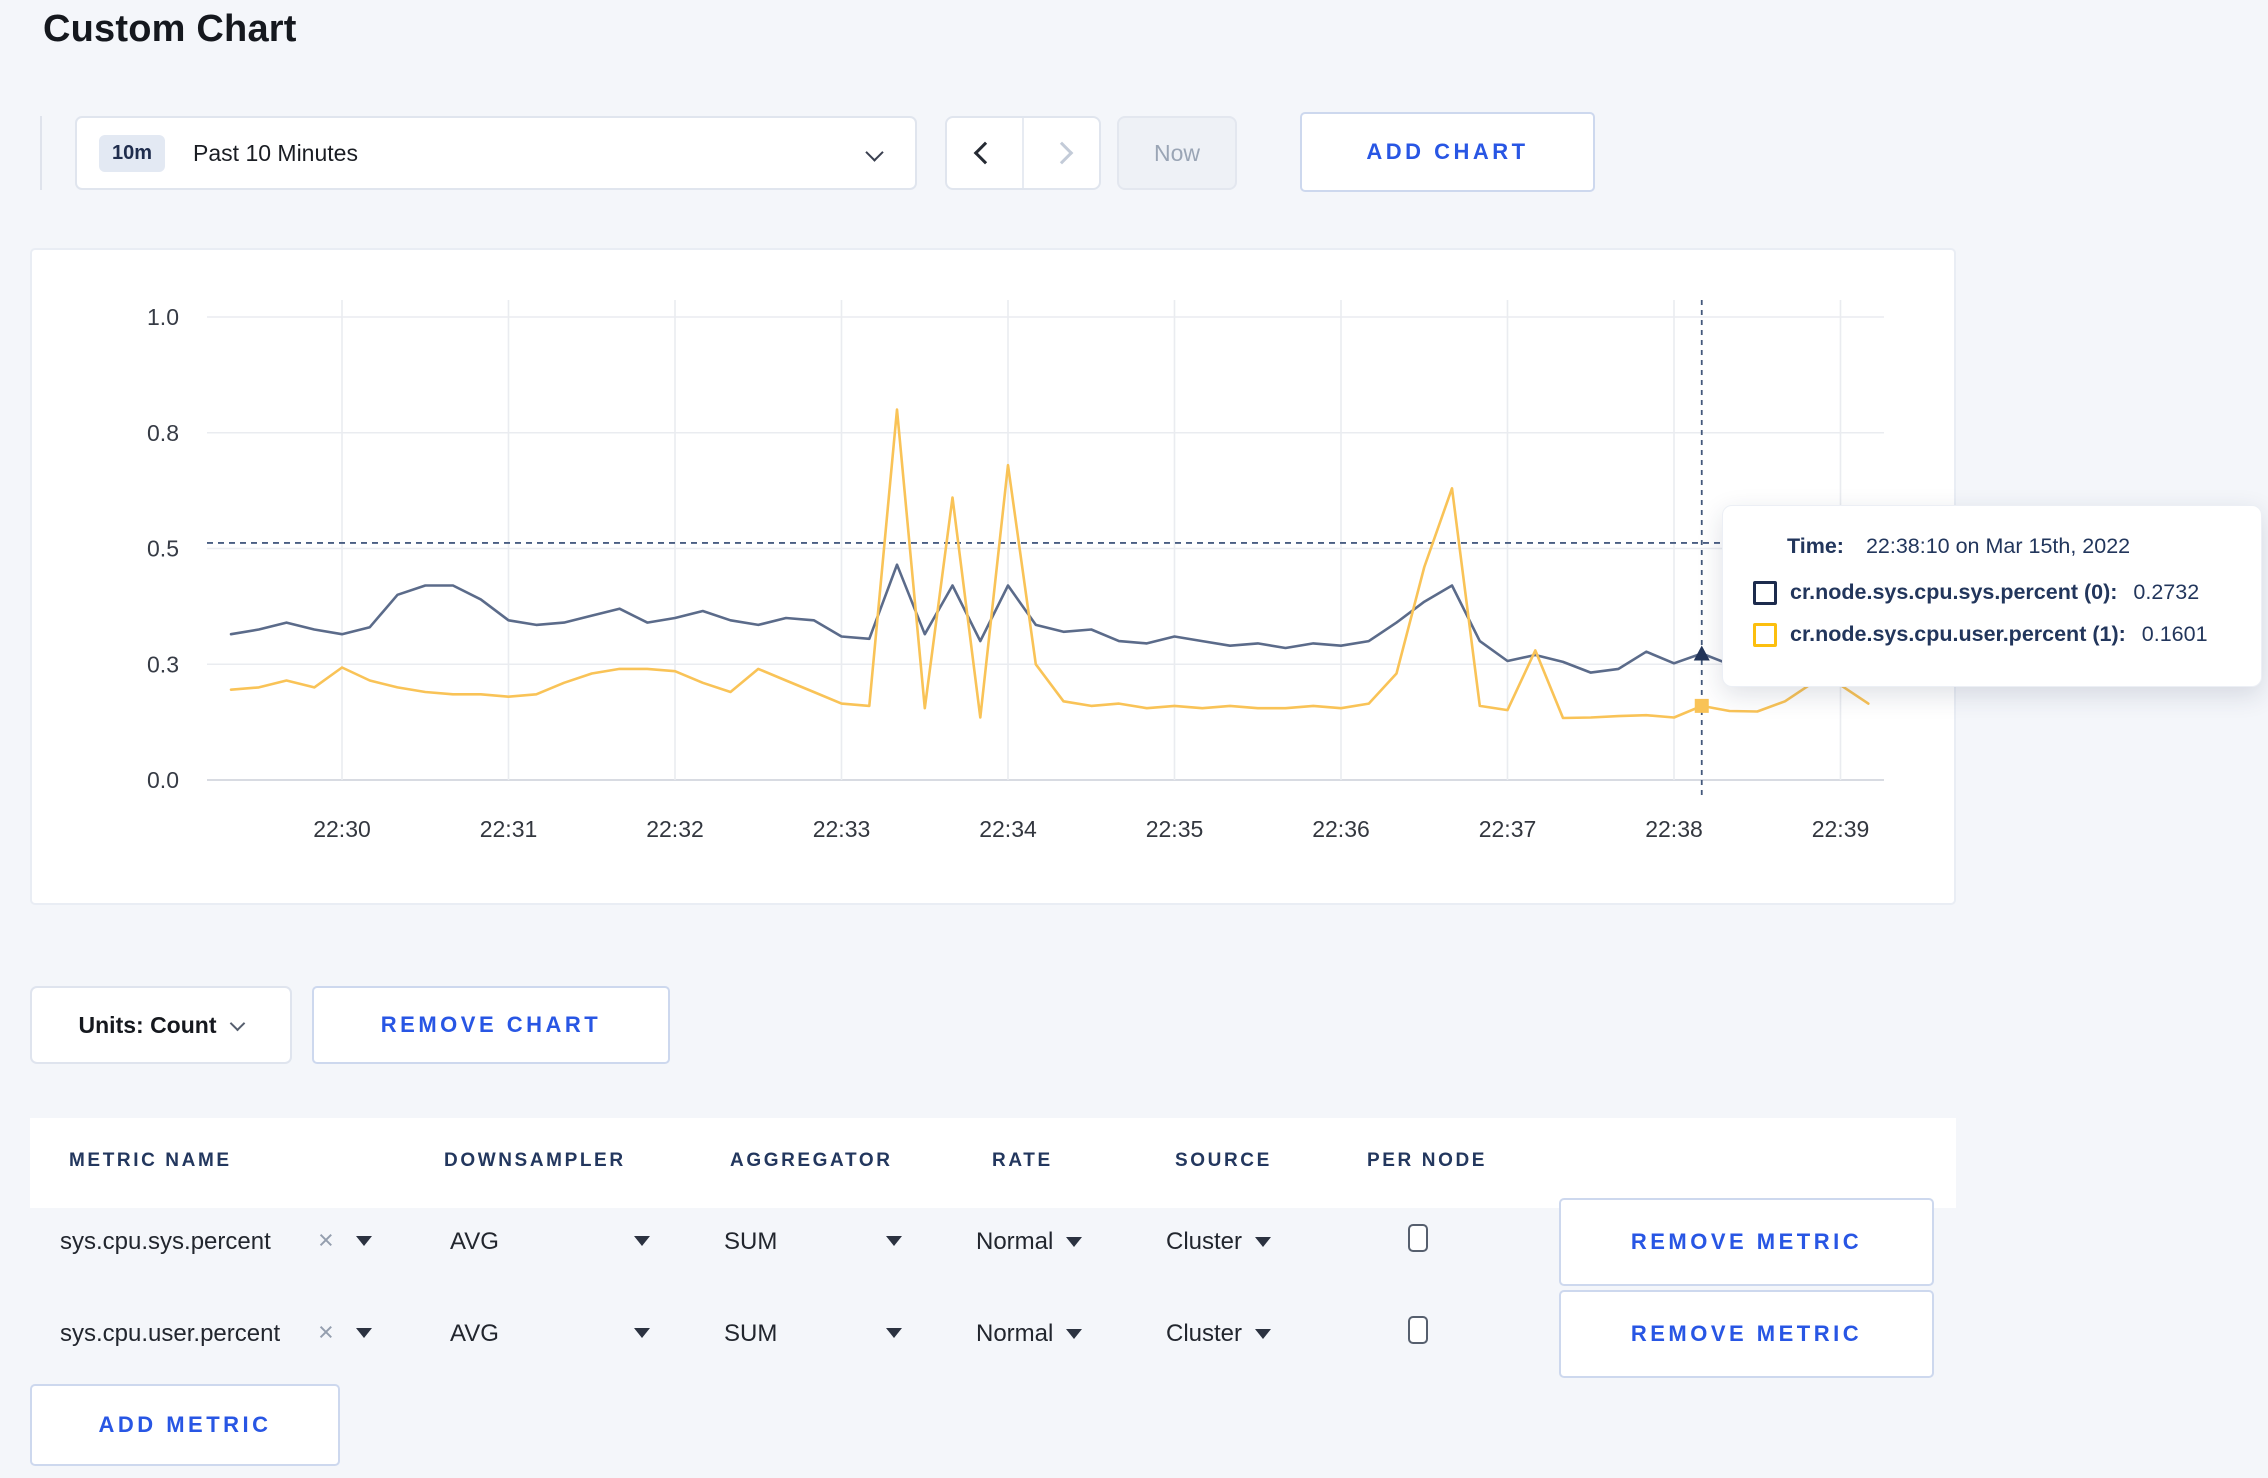  I want to click on tooltip-series-value: 0.1601, so click(2174, 634).